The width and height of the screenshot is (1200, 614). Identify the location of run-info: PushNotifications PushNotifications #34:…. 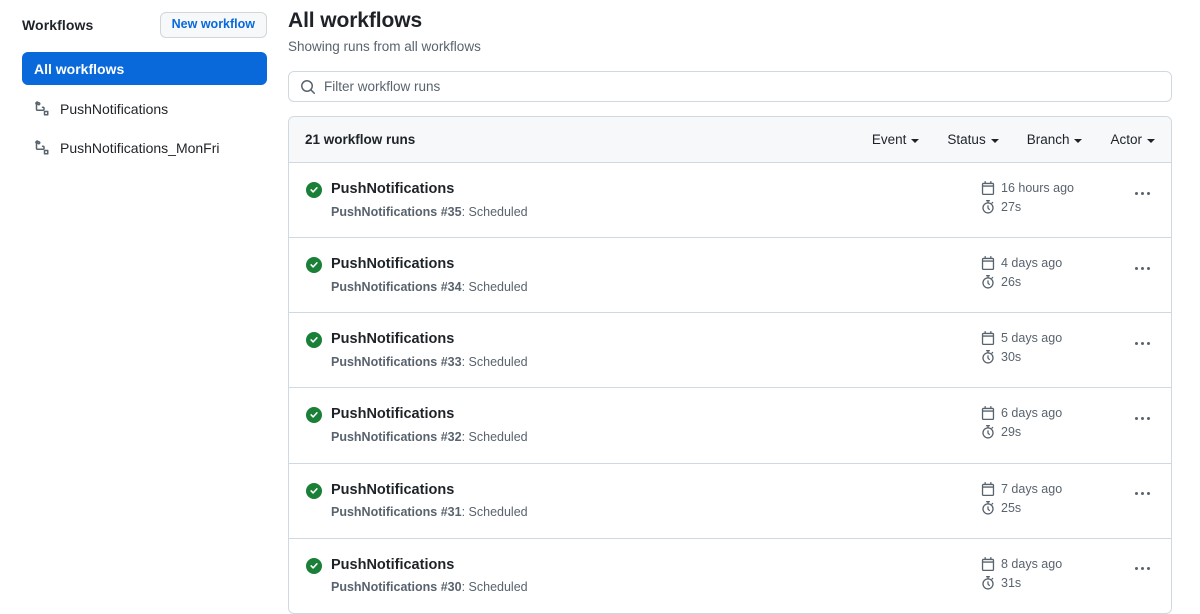
(656, 275).